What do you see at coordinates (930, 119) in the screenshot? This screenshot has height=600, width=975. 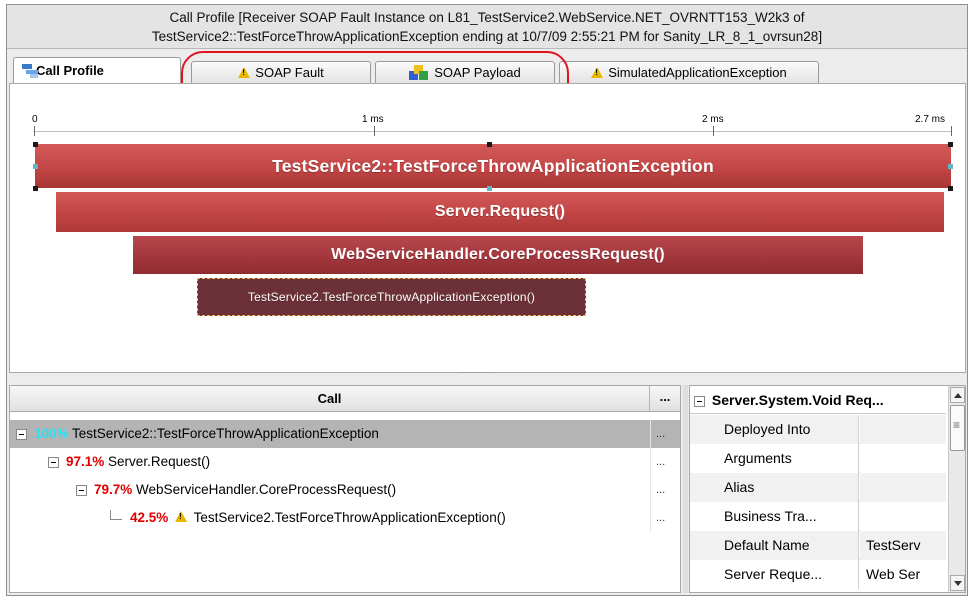 I see `tick-label: 2.7 ms` at bounding box center [930, 119].